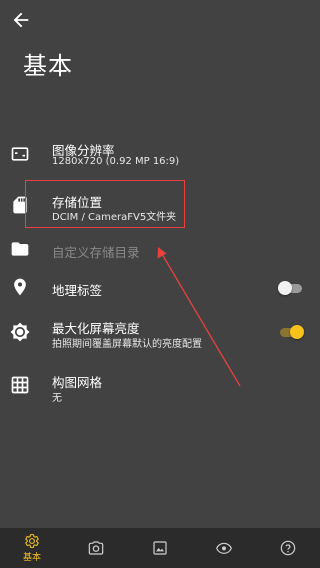  Describe the element at coordinates (20, 249) in the screenshot. I see `folder-icon` at that location.